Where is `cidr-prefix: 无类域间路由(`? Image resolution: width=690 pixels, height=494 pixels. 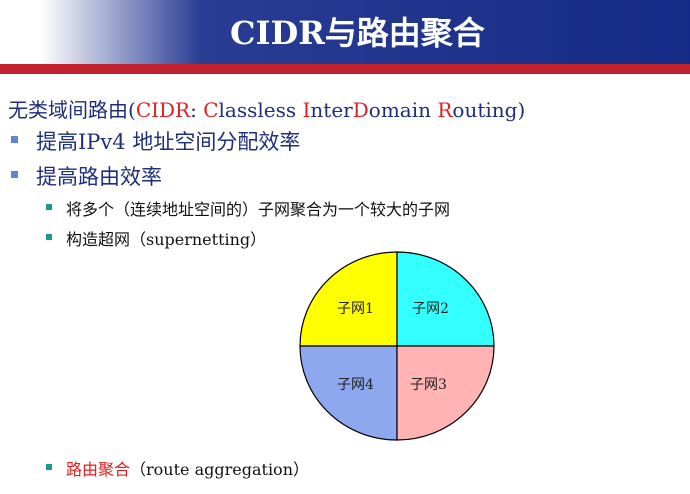
cidr-prefix: 无类域间路由( is located at coordinates (72, 110).